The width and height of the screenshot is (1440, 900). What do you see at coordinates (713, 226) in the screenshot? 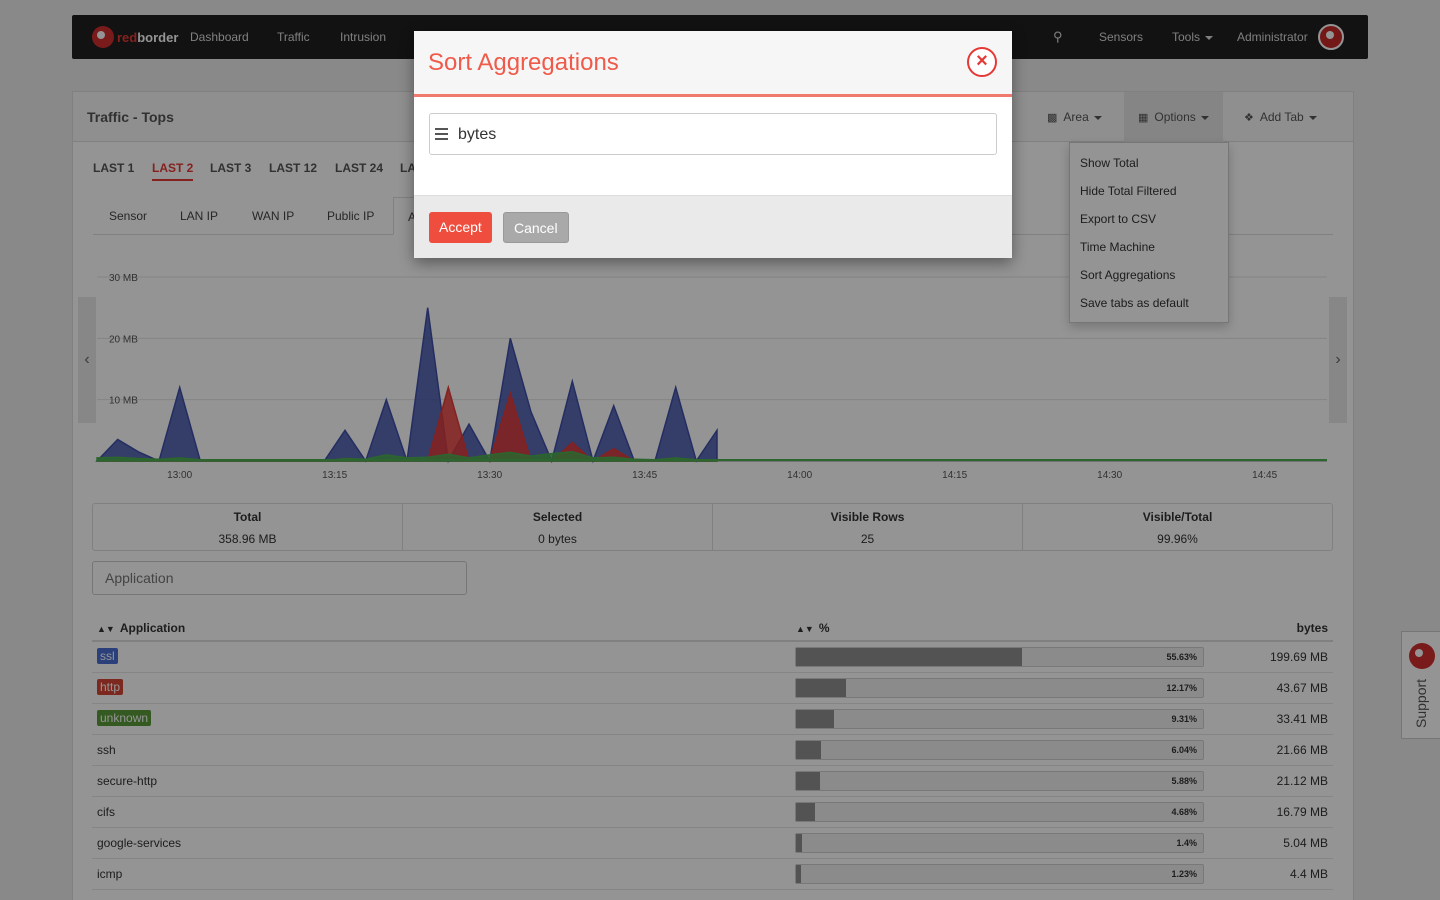
I see `modal-footer: Accept Cancel` at bounding box center [713, 226].